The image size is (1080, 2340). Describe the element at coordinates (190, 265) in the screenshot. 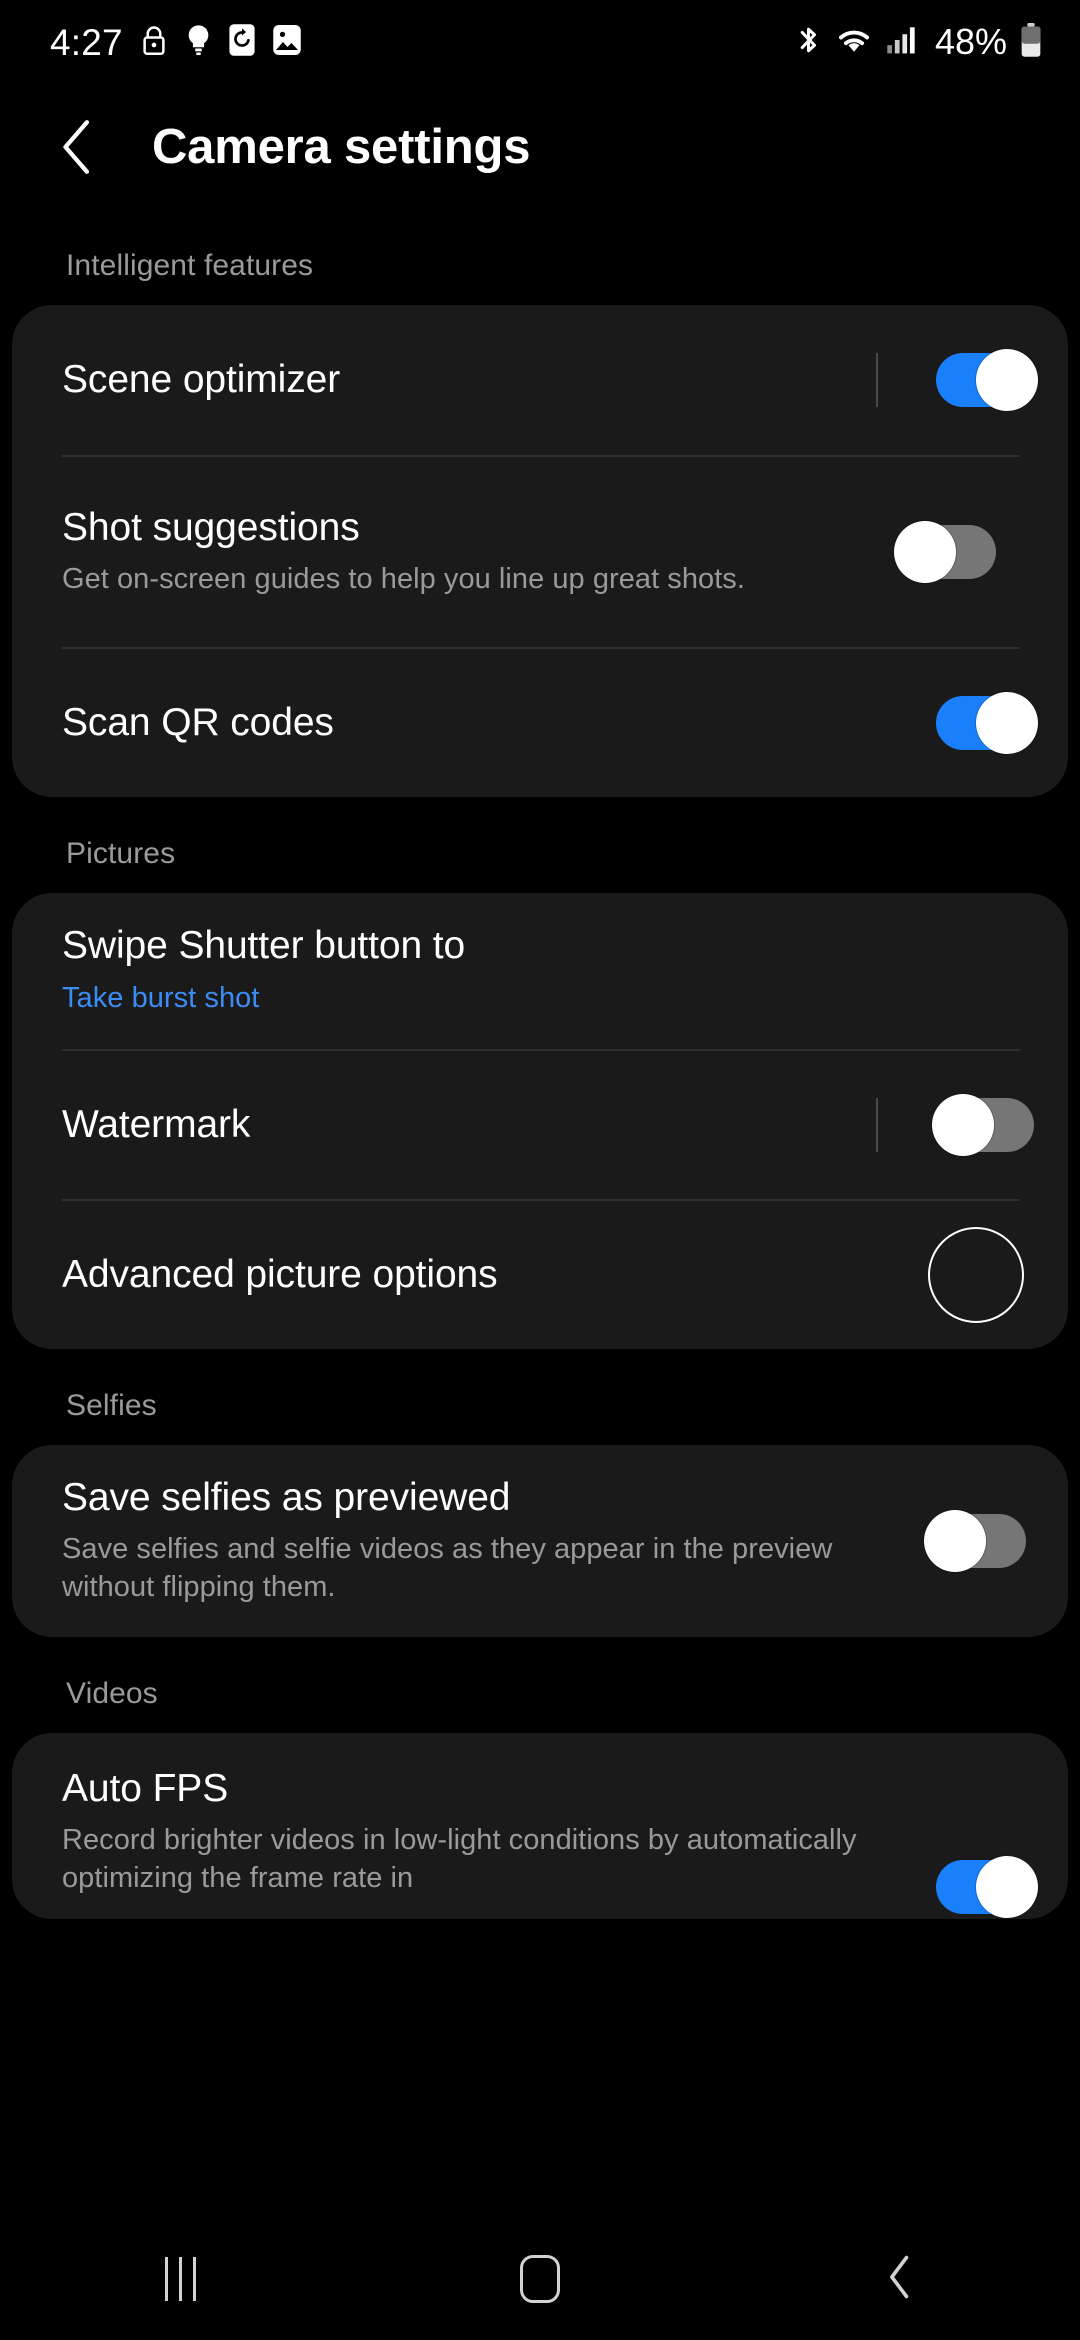

I see `section-header-intelligent-features: Intelligent features` at that location.